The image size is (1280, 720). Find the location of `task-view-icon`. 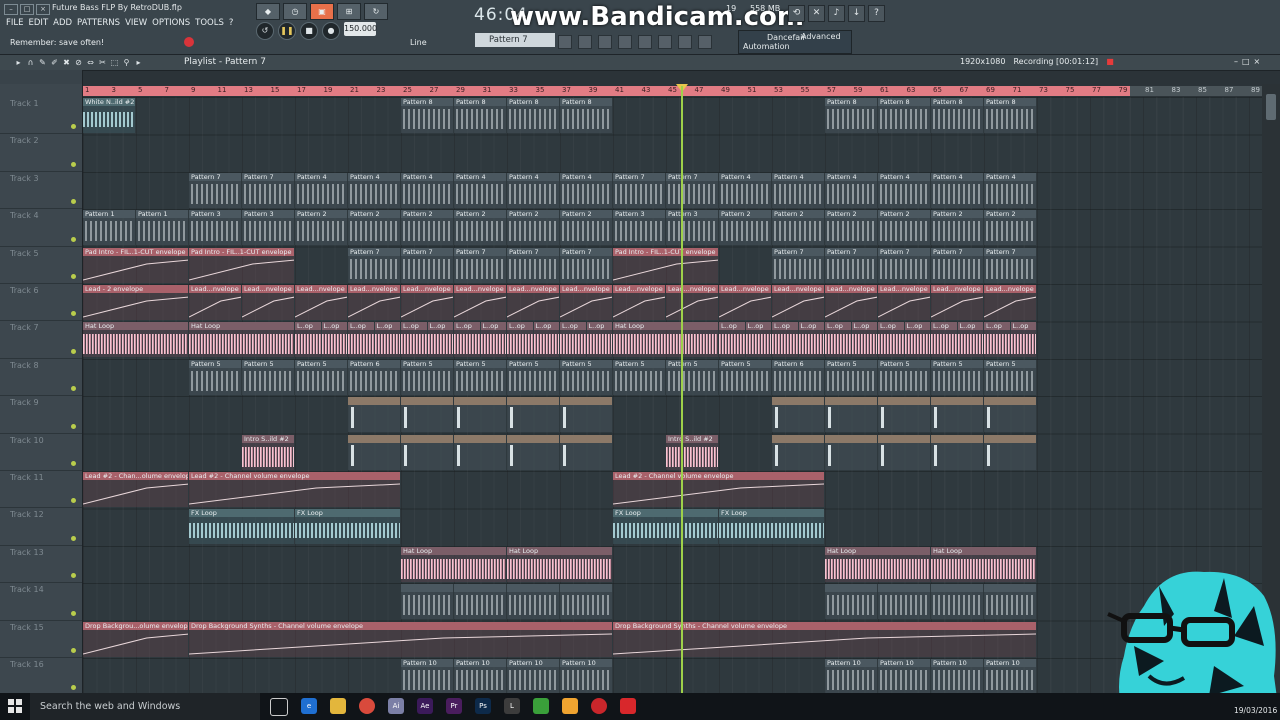

task-view-icon is located at coordinates (279, 707).